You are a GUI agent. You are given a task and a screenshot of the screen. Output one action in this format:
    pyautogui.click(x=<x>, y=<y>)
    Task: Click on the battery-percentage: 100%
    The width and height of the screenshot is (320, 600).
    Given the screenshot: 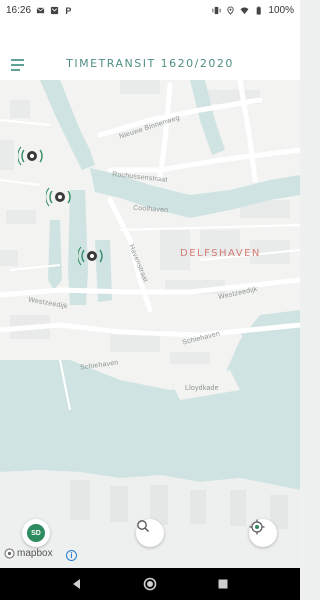 What is the action you would take?
    pyautogui.click(x=281, y=10)
    